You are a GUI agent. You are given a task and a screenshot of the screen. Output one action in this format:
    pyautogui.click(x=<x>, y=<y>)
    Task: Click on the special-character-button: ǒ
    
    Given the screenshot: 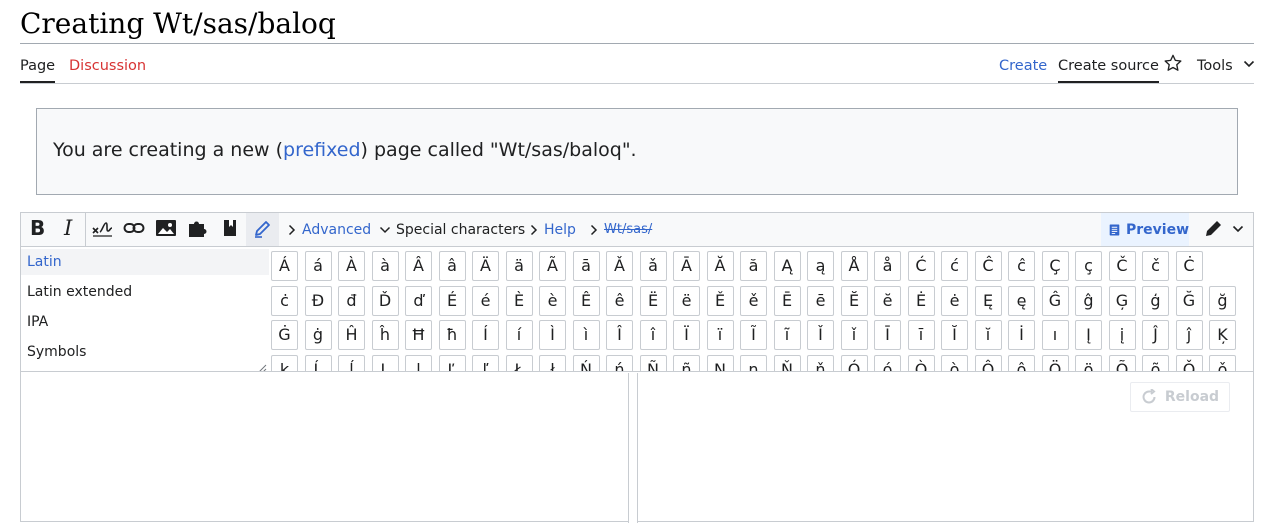 What is the action you would take?
    pyautogui.click(x=1222, y=362)
    